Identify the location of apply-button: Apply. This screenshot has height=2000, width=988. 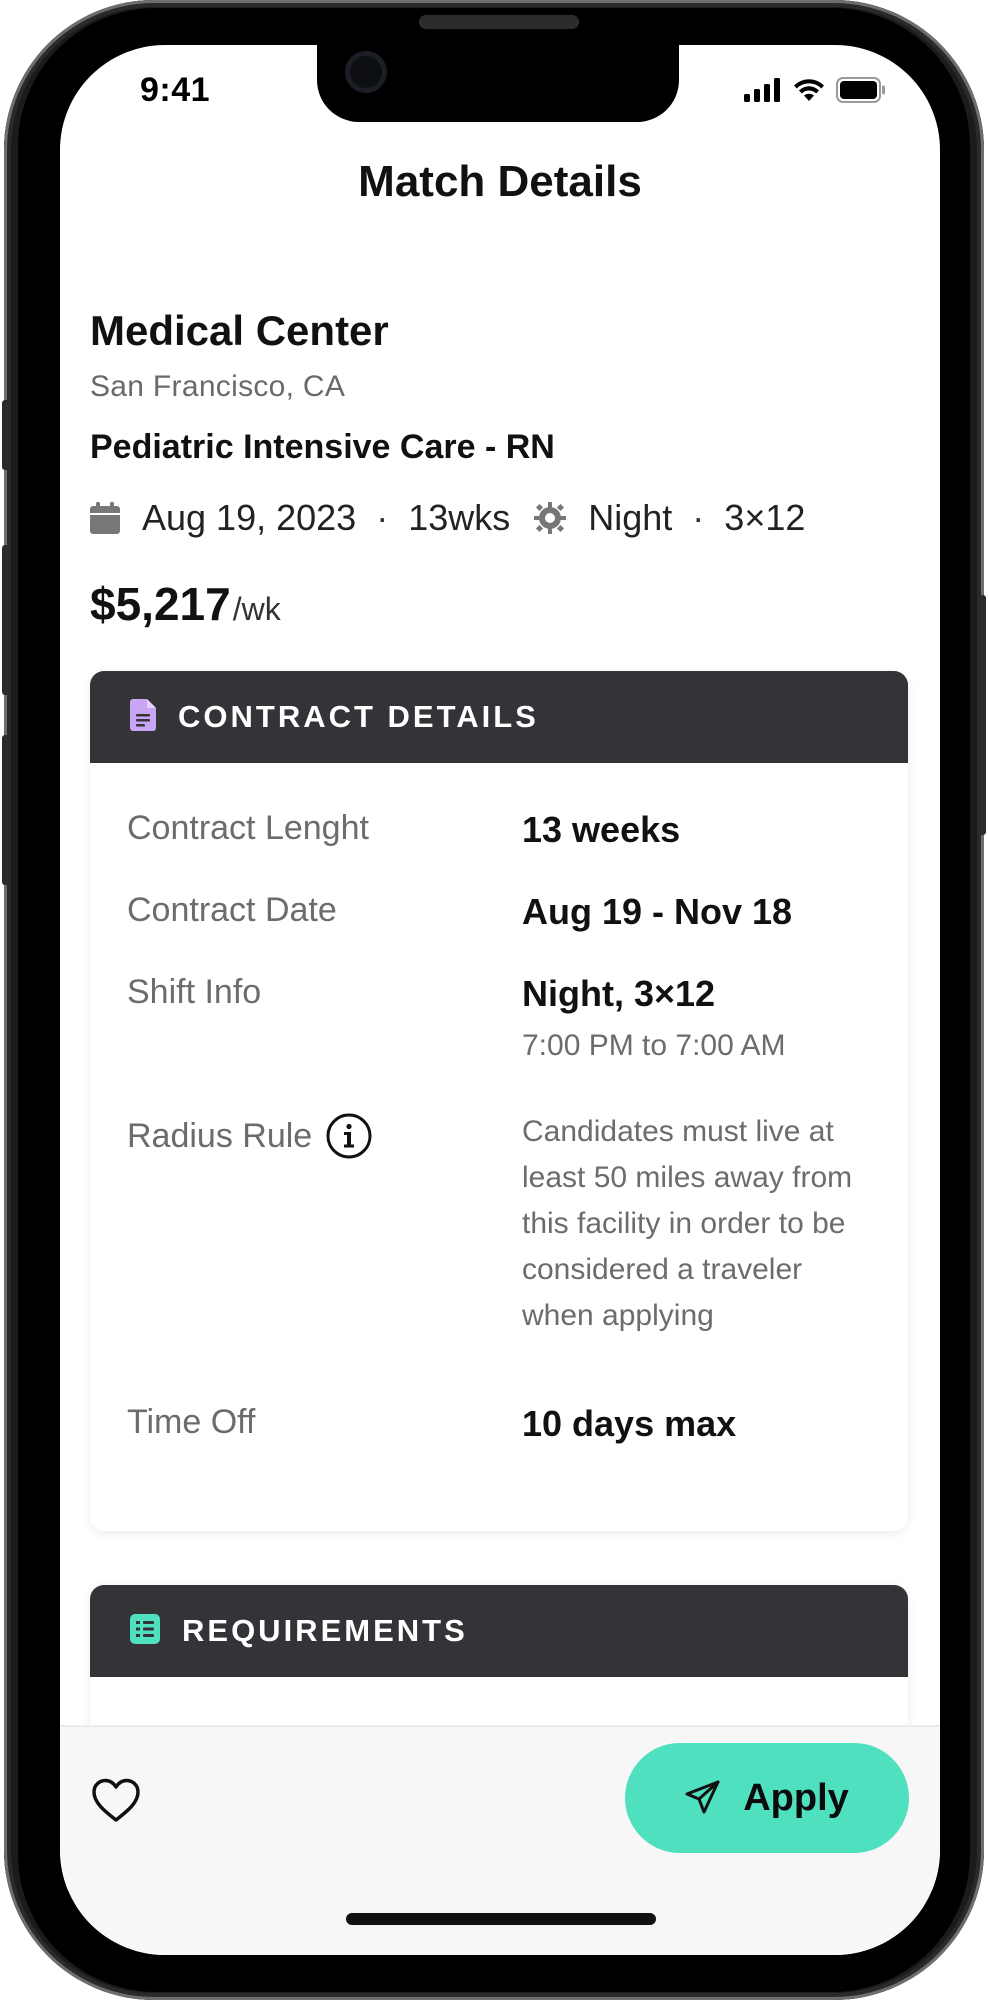
(767, 1798).